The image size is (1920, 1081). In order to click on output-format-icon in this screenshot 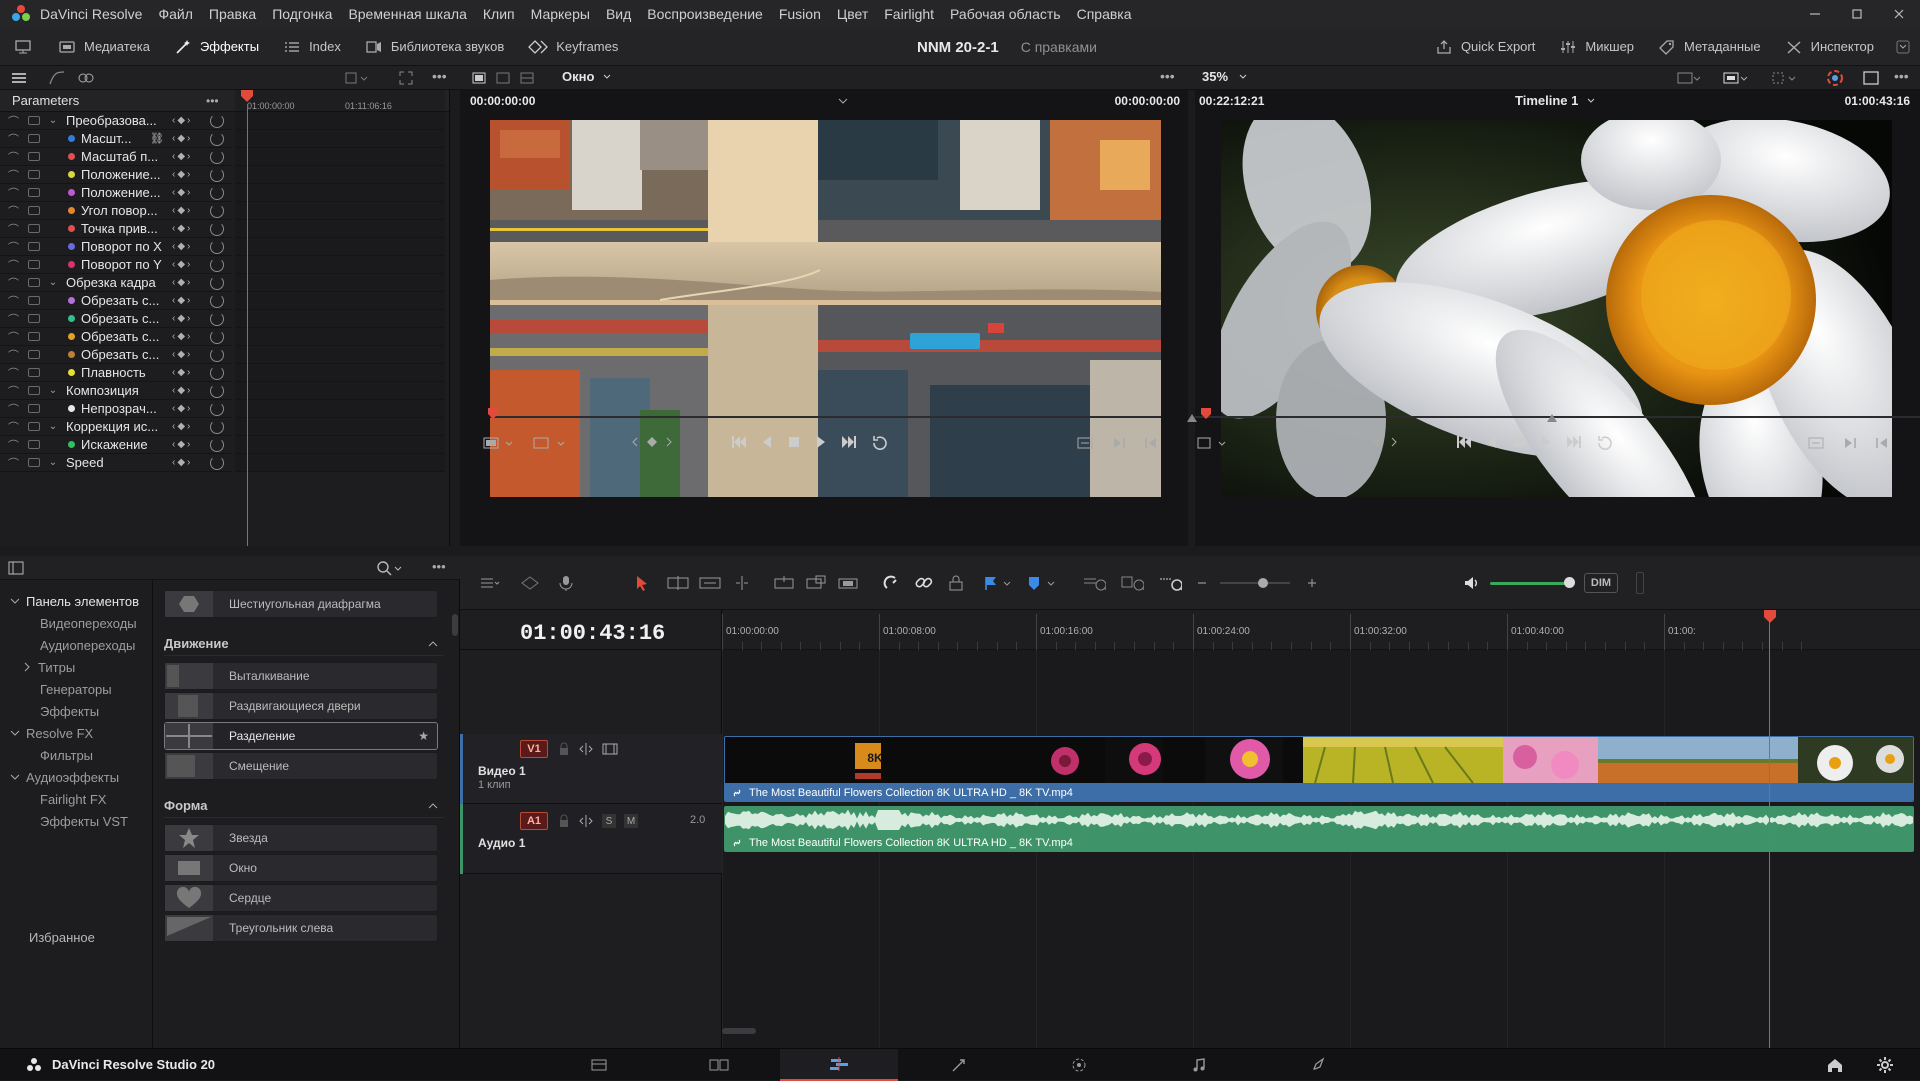, I will do `click(1735, 78)`.